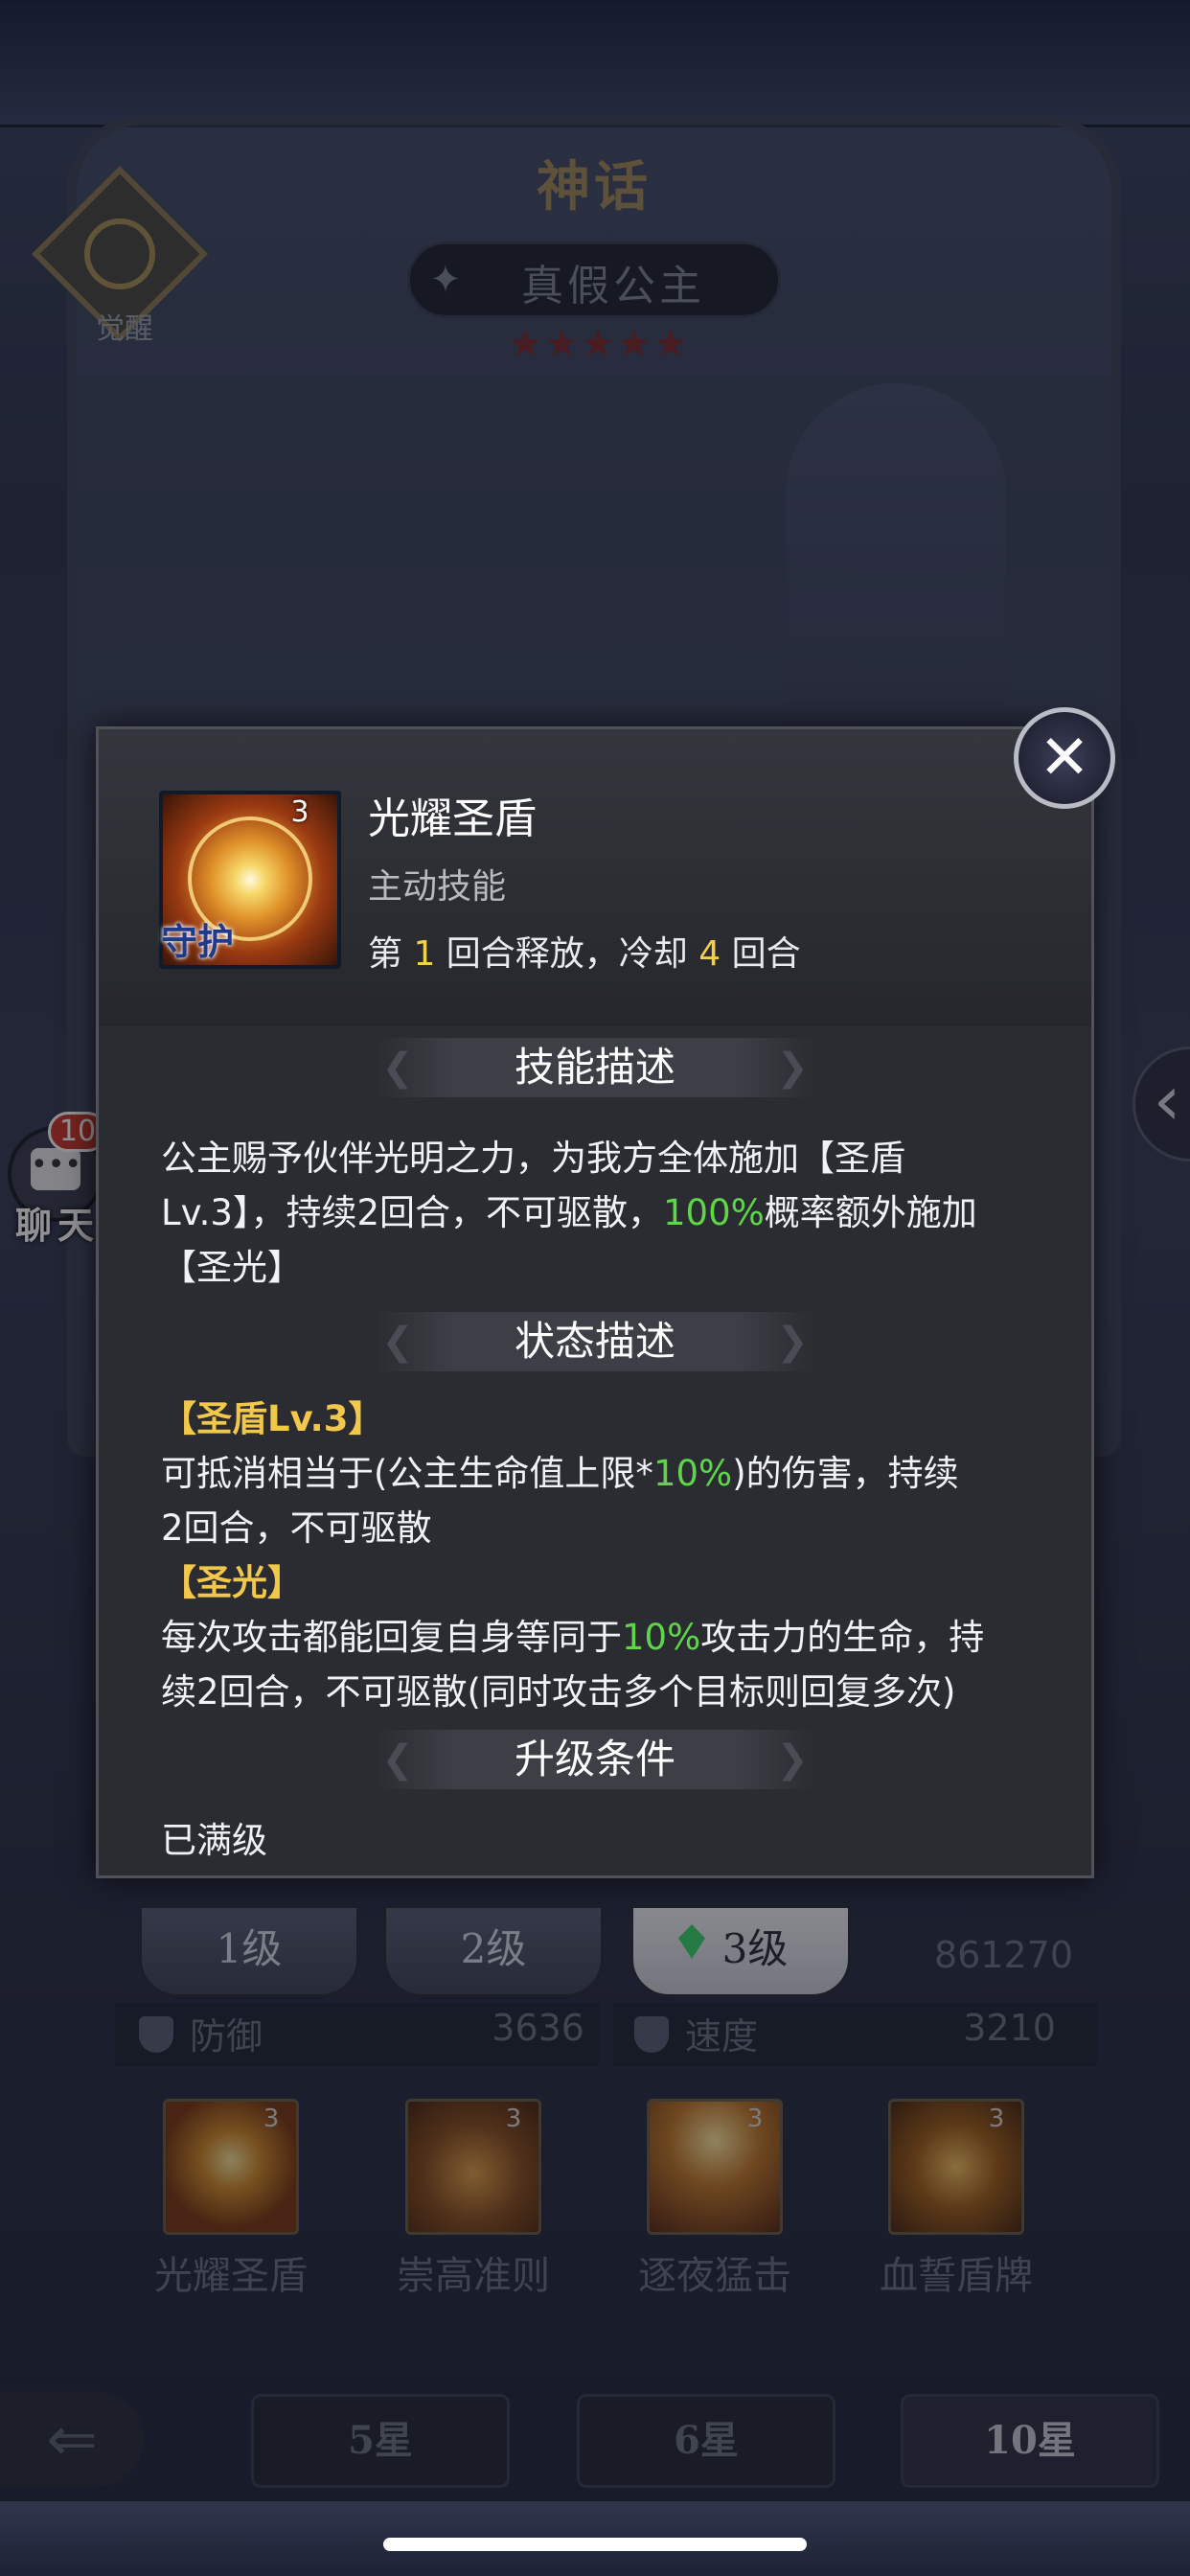  I want to click on release-turn: 1, so click(425, 954).